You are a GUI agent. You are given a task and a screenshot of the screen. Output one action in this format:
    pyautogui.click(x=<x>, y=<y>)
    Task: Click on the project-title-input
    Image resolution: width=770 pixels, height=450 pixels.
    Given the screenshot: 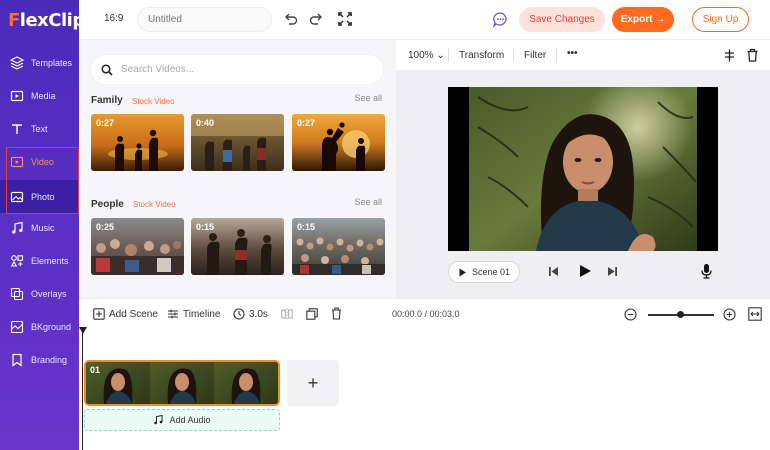 What is the action you would take?
    pyautogui.click(x=204, y=19)
    